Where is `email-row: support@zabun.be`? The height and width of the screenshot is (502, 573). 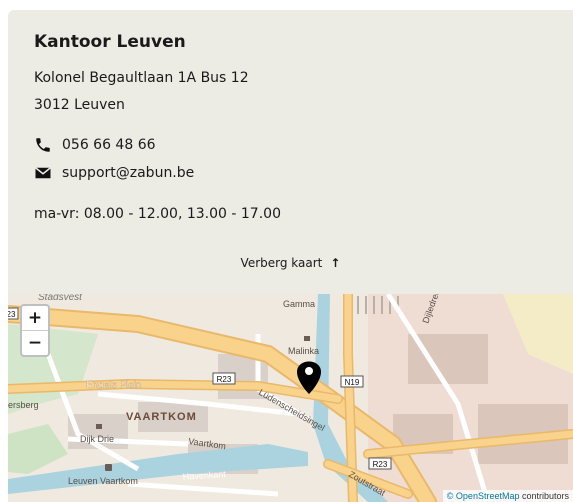
email-row: support@zabun.be is located at coordinates (114, 173).